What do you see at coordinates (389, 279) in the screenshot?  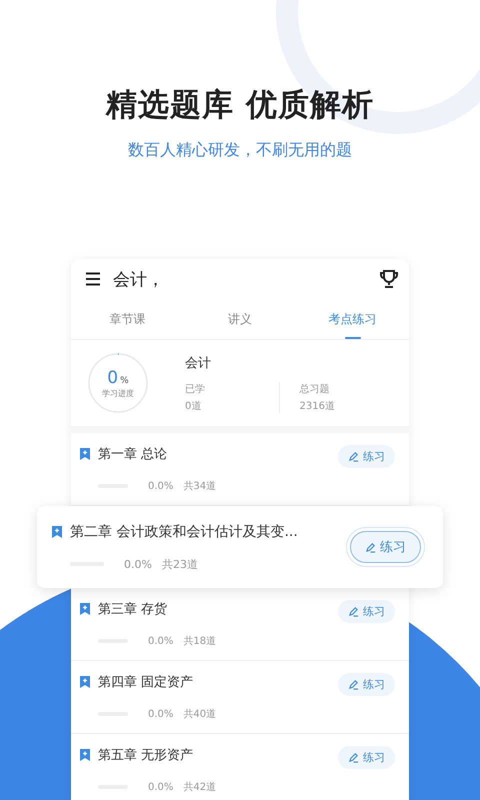 I see `trophy-icon` at bounding box center [389, 279].